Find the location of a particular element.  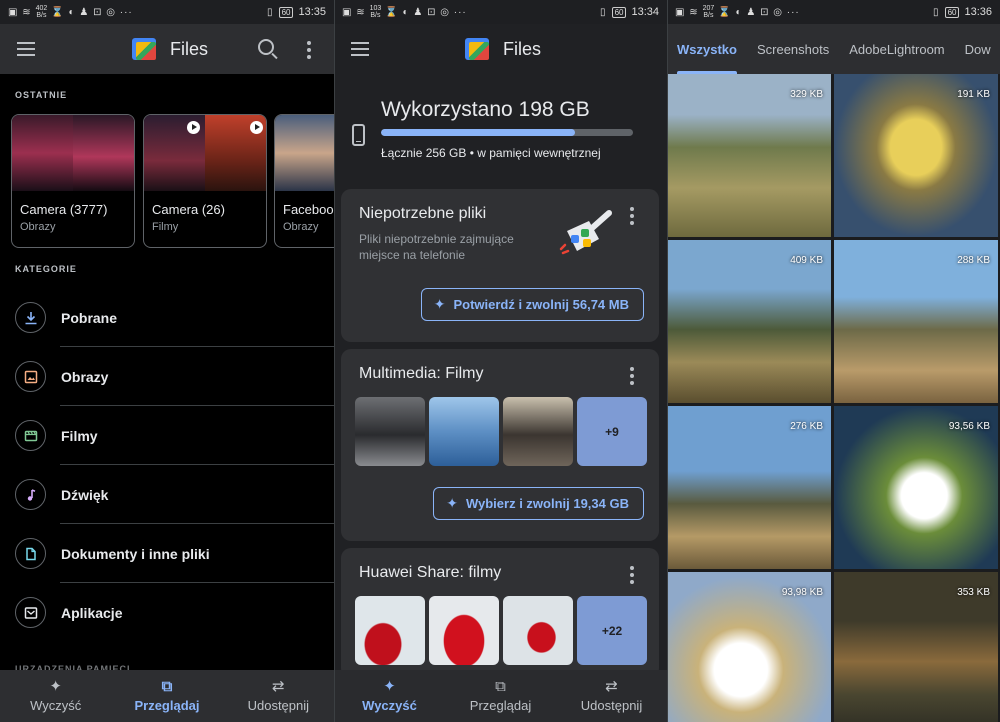

recent-card-camera-video: Camera (26) Filmy is located at coordinates (205, 181).